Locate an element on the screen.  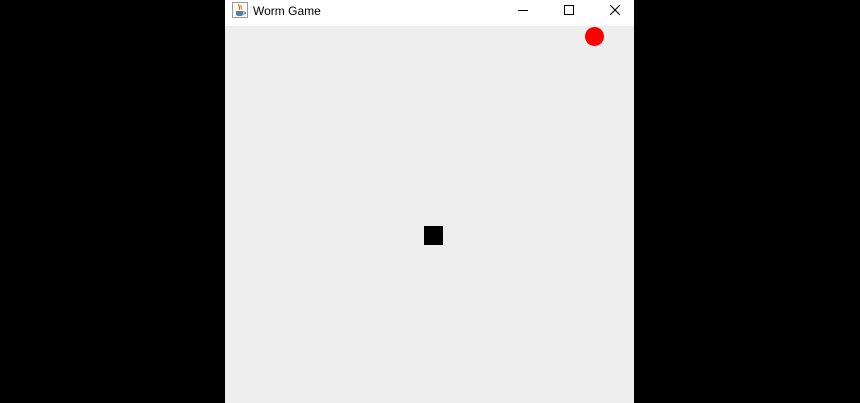
worm-head is located at coordinates (433, 235).